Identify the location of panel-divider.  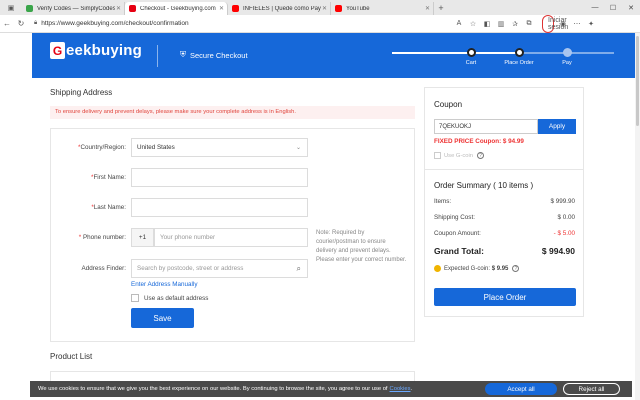
(504, 169).